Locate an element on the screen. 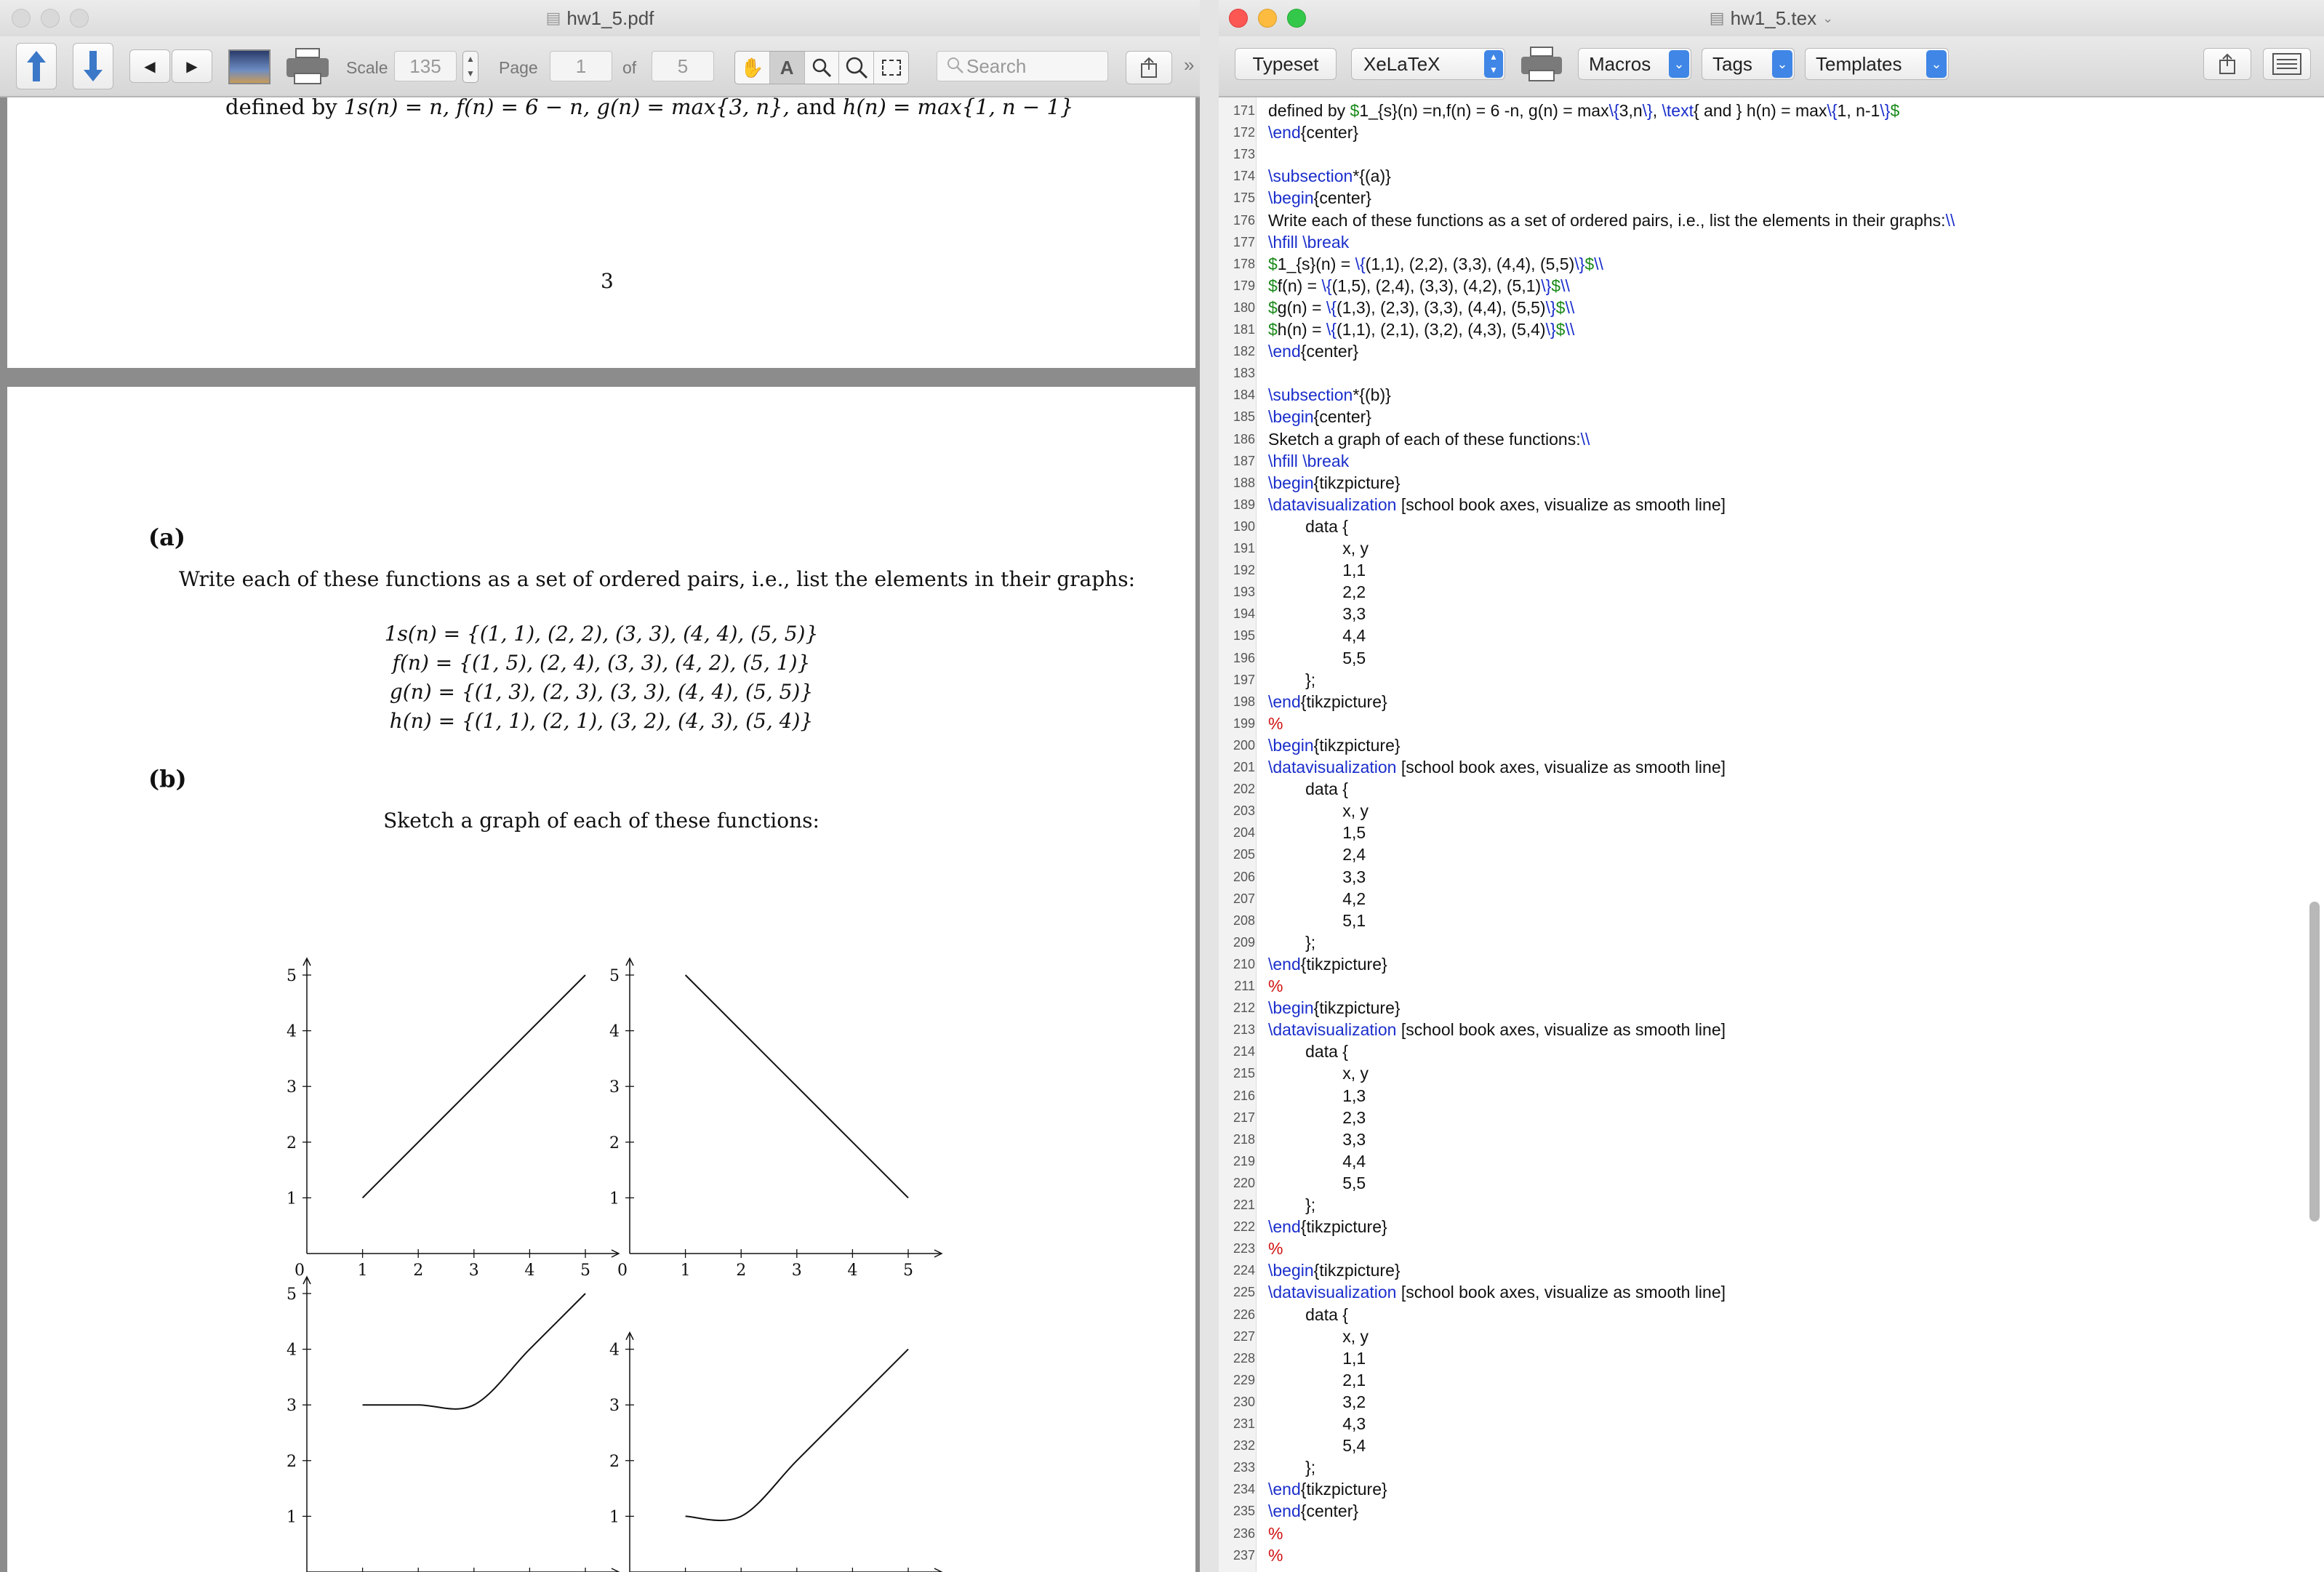 This screenshot has height=1572, width=2324. code-line: 2,1 is located at coordinates (1317, 1381).